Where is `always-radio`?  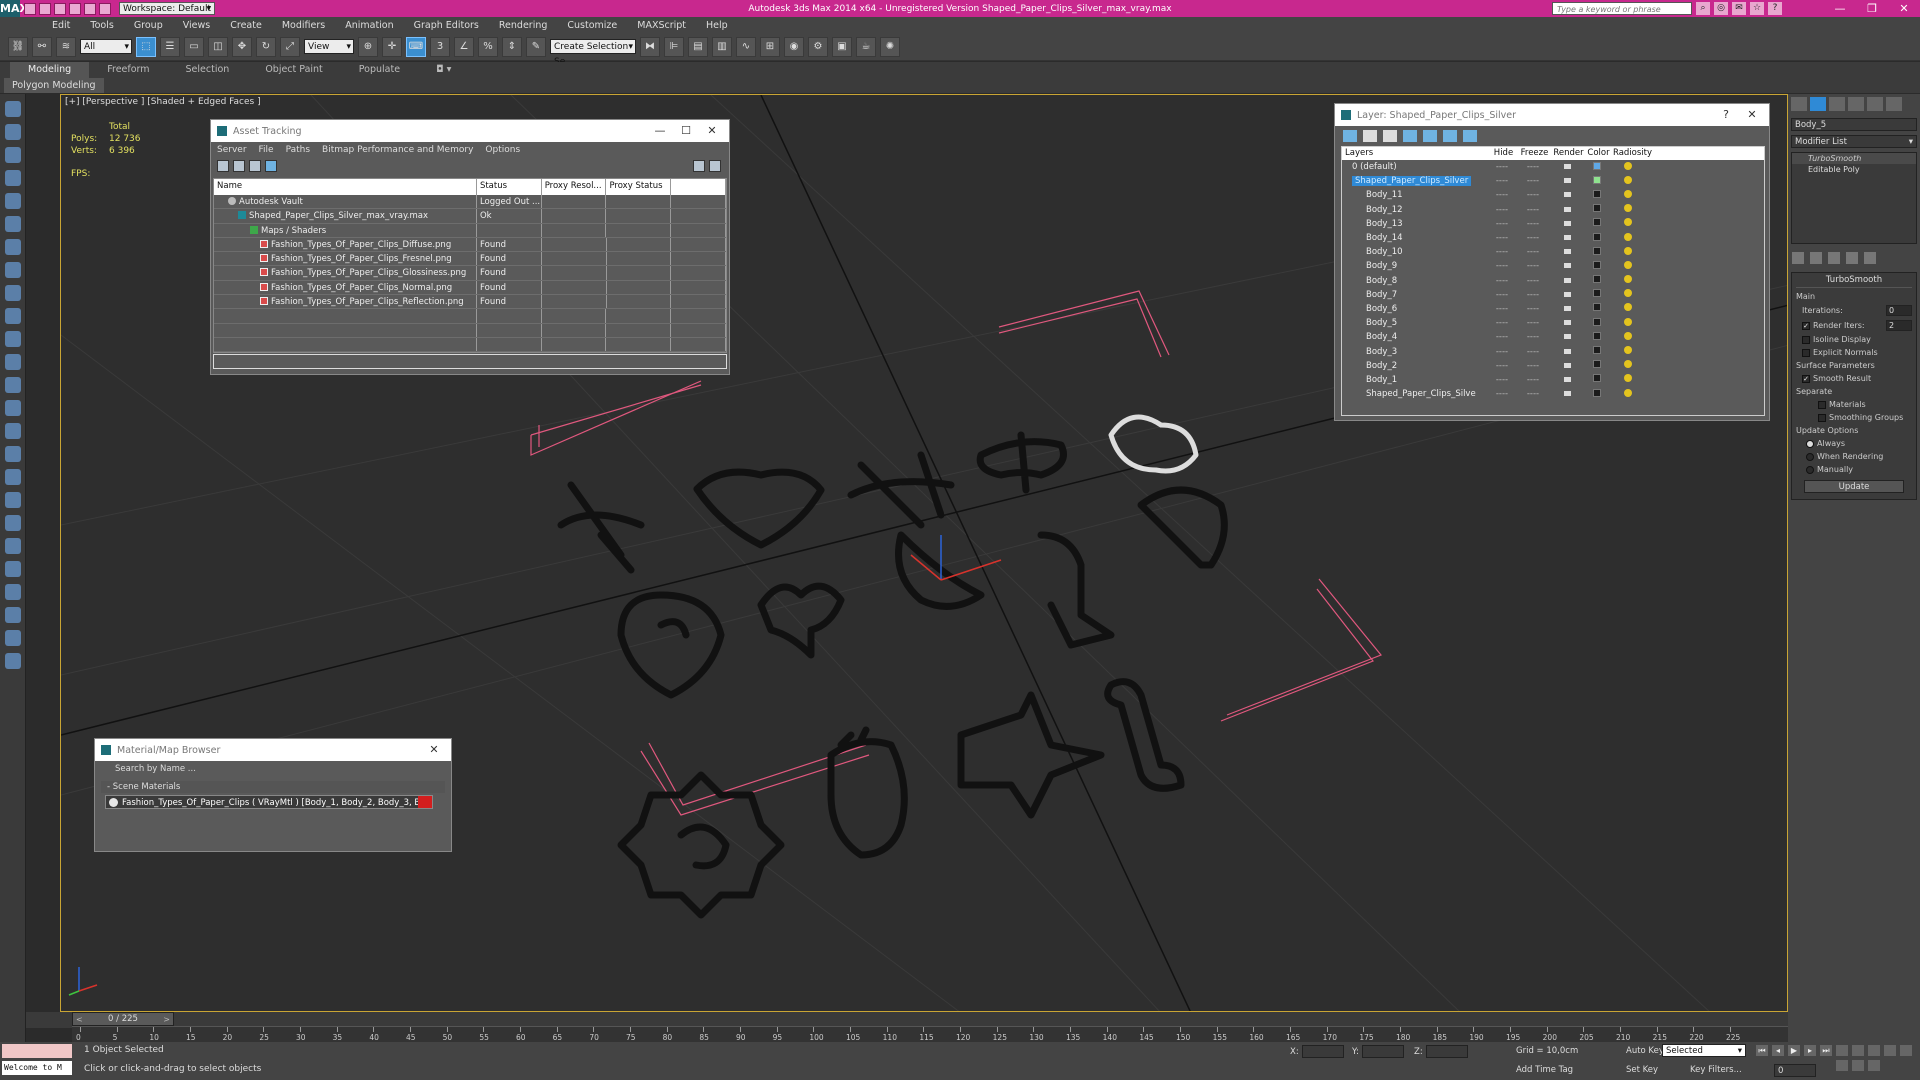
always-radio is located at coordinates (1810, 443).